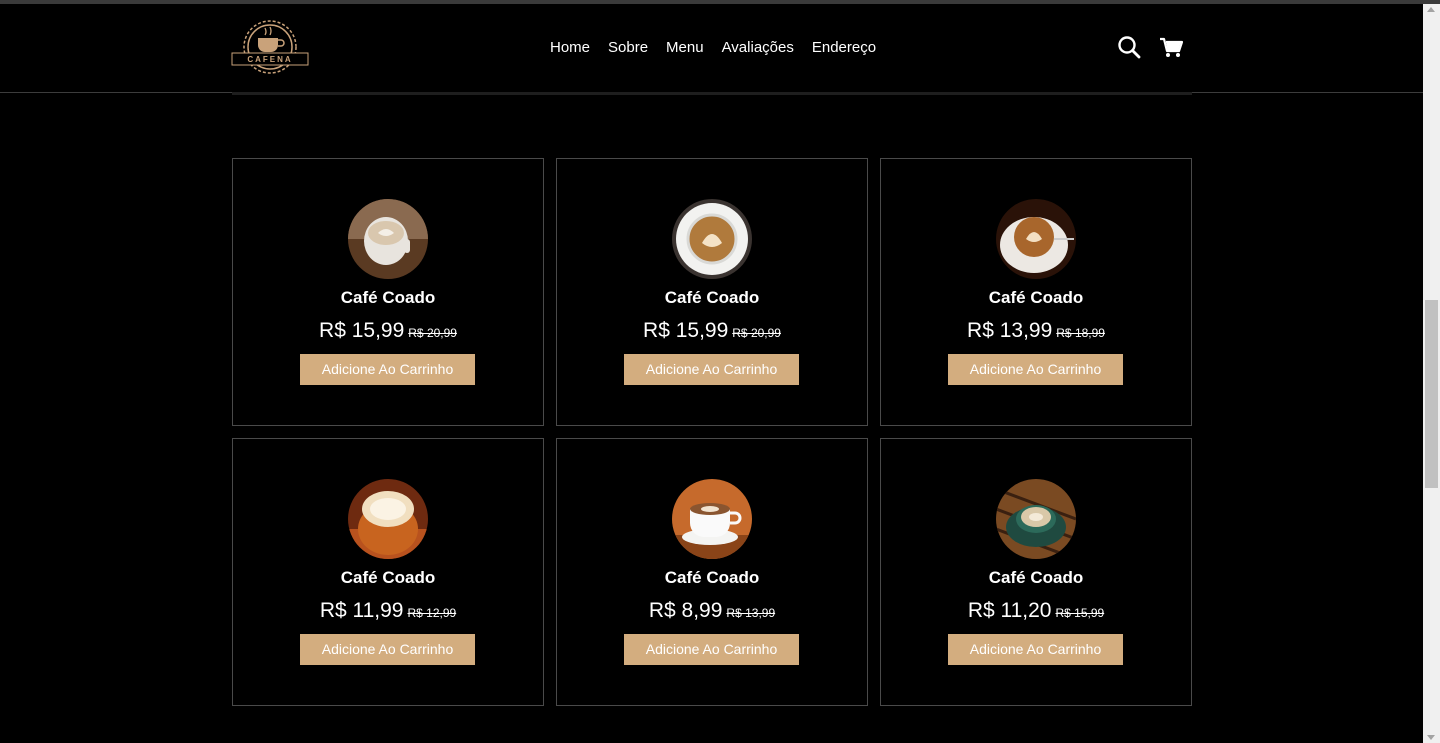 The width and height of the screenshot is (1440, 743). I want to click on product-old-price: R$ 15,99, so click(1080, 613).